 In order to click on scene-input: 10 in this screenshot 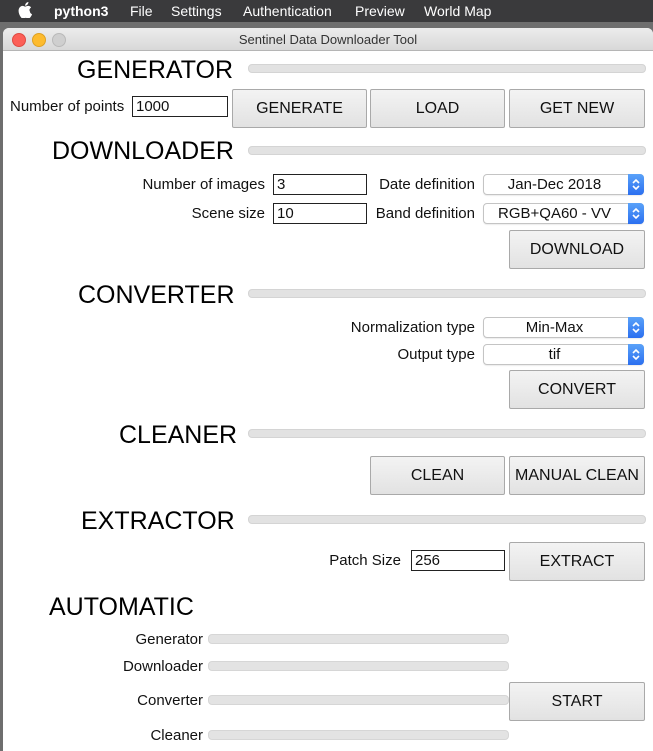, I will do `click(320, 213)`.